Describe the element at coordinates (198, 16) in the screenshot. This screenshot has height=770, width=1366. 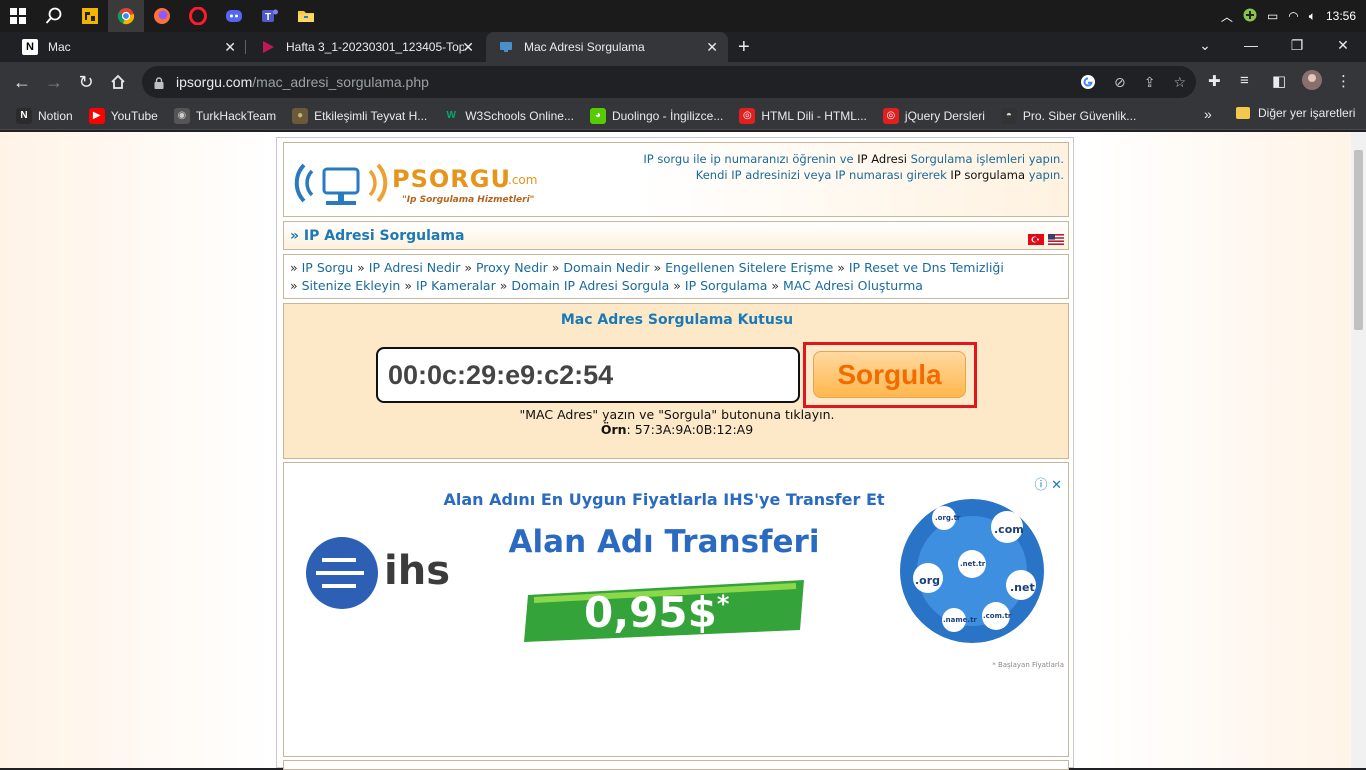
I see `opera-icon` at that location.